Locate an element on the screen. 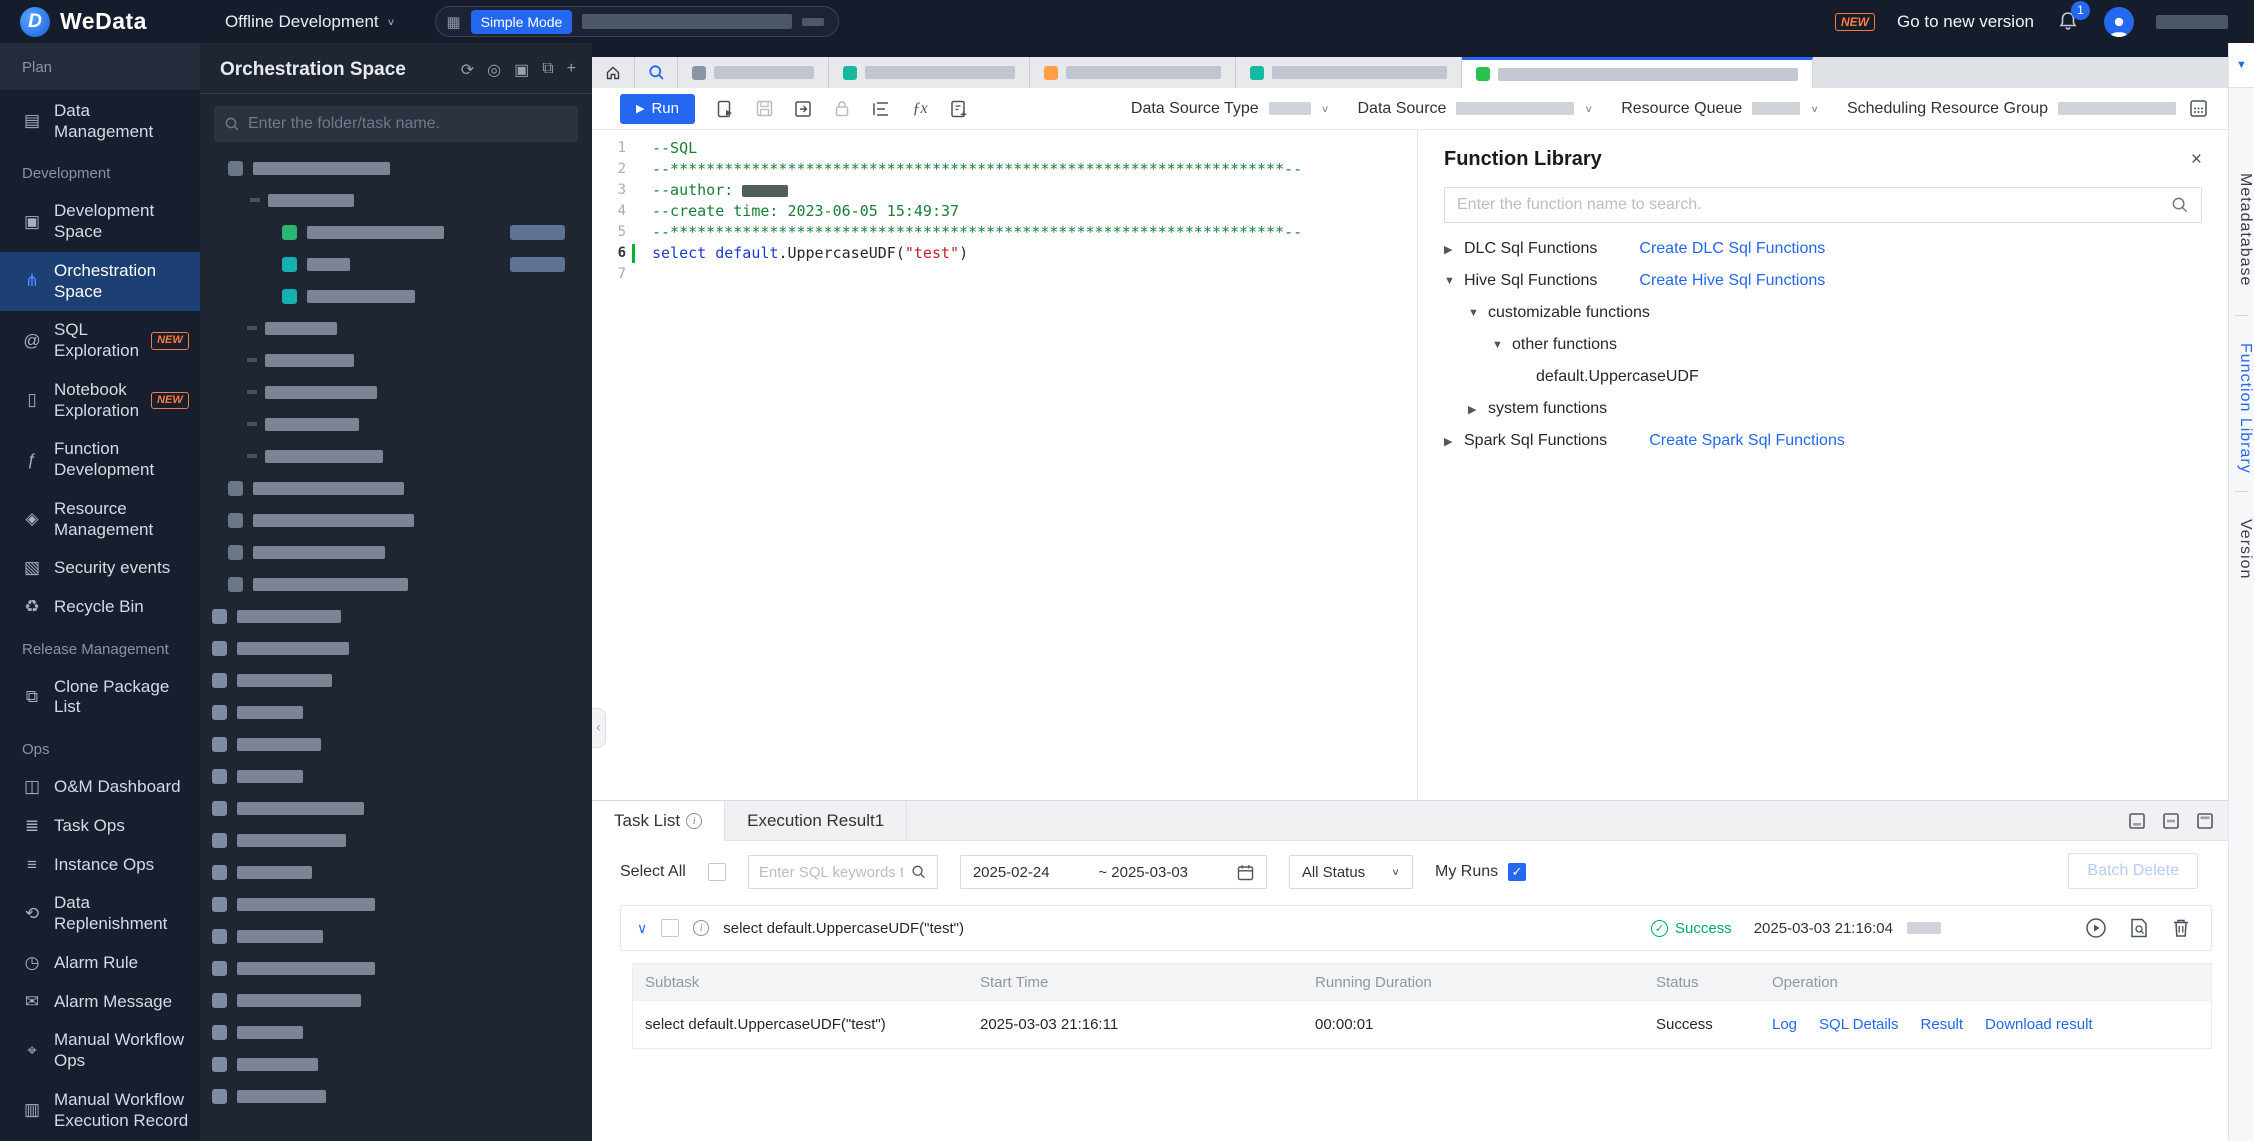 This screenshot has width=2254, height=1141. notifications-button: 1 is located at coordinates (2073, 17).